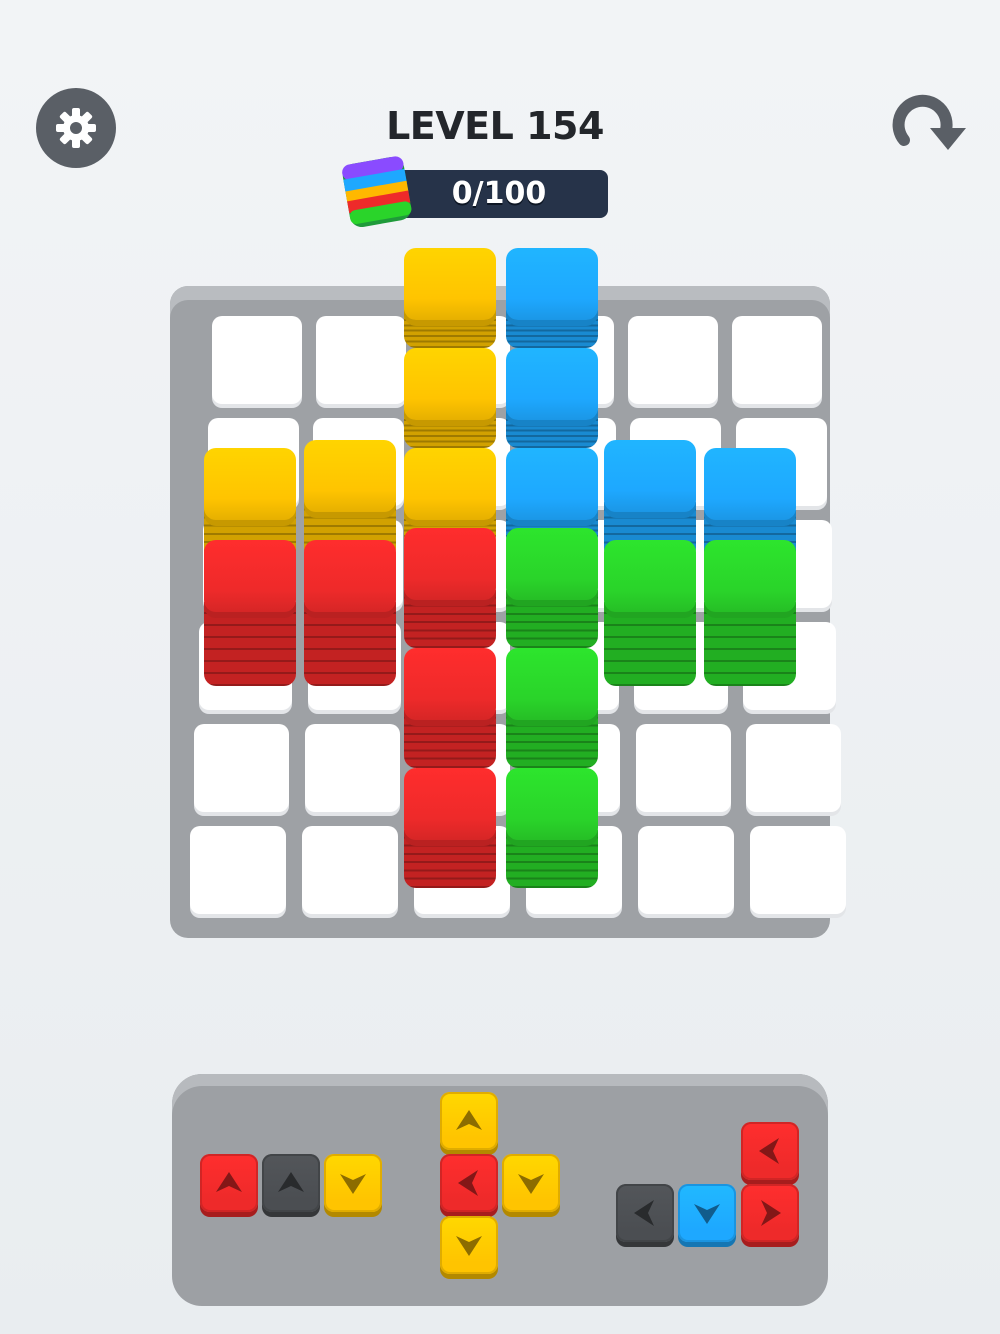 The height and width of the screenshot is (1334, 1000). I want to click on restart-button, so click(926, 128).